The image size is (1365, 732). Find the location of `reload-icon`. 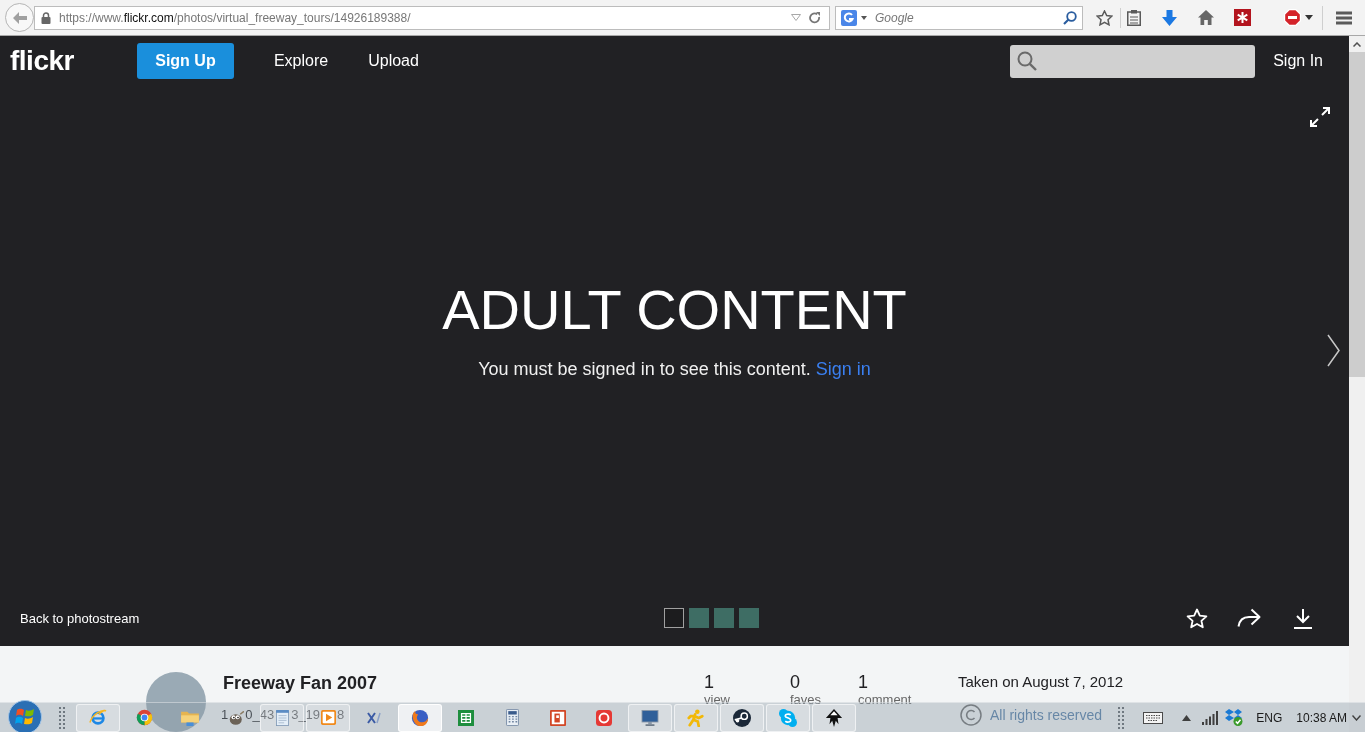

reload-icon is located at coordinates (815, 17).